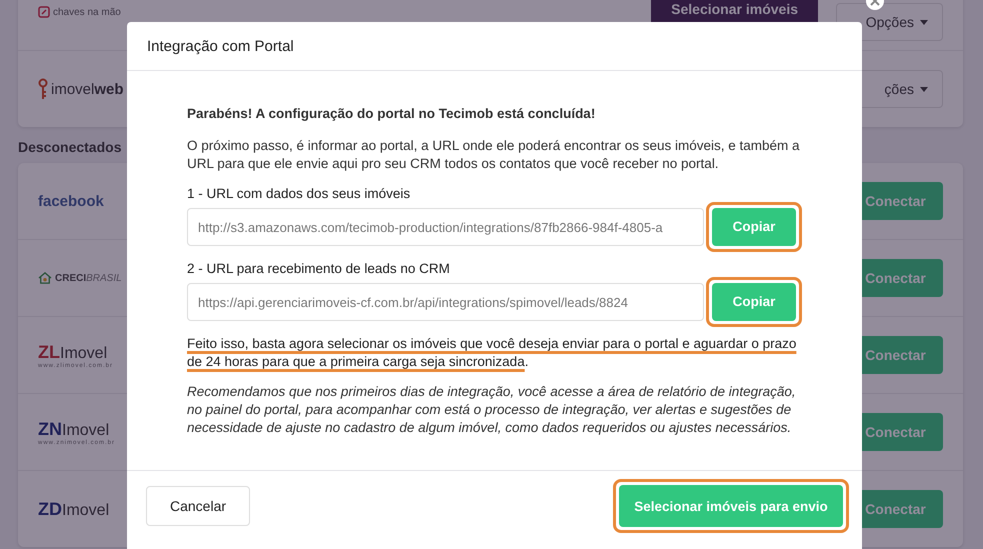  What do you see at coordinates (731, 506) in the screenshot?
I see `confirm-button: Selecionar imóveis para envio` at bounding box center [731, 506].